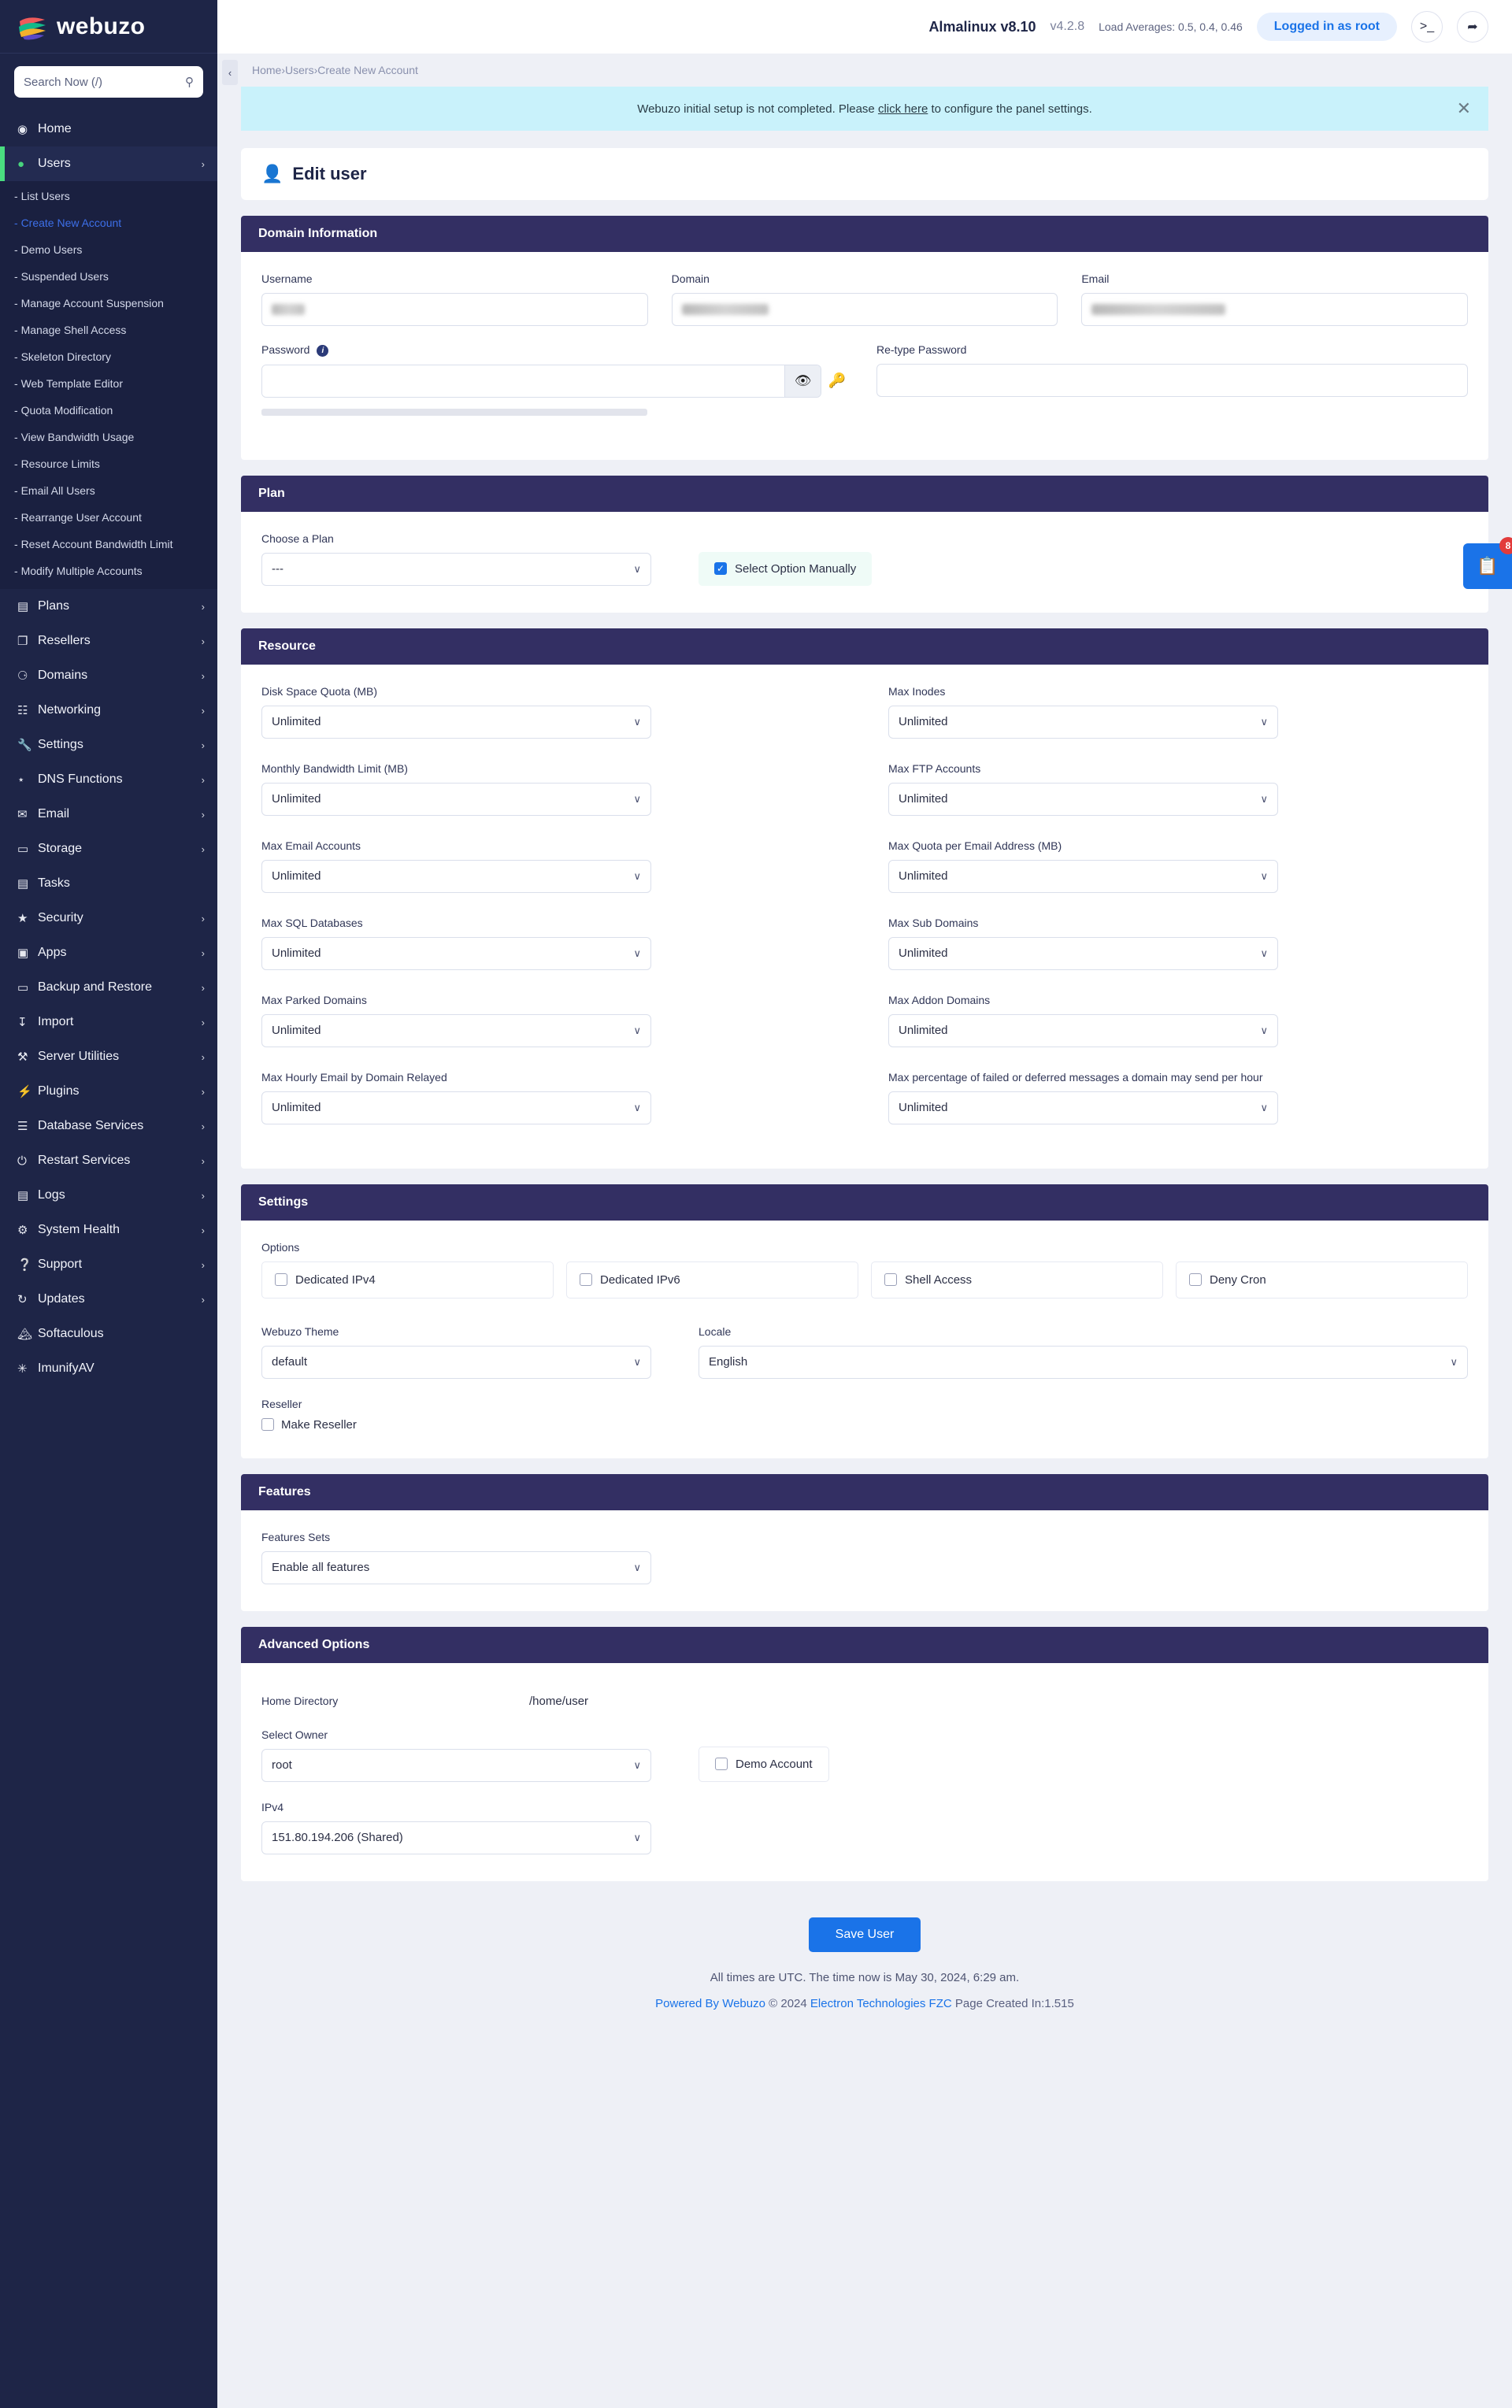 The width and height of the screenshot is (1512, 2408). What do you see at coordinates (108, 814) in the screenshot?
I see `sidebar-item-email: ✉ Email ›` at bounding box center [108, 814].